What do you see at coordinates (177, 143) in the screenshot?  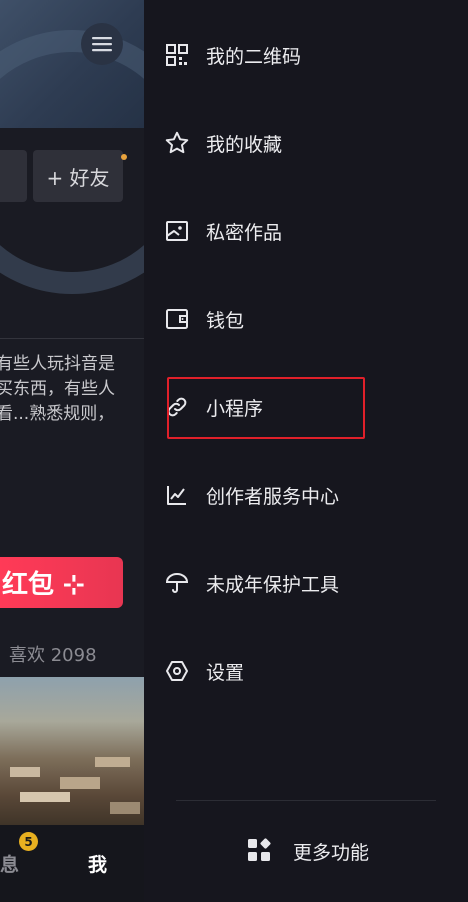 I see `star-icon` at bounding box center [177, 143].